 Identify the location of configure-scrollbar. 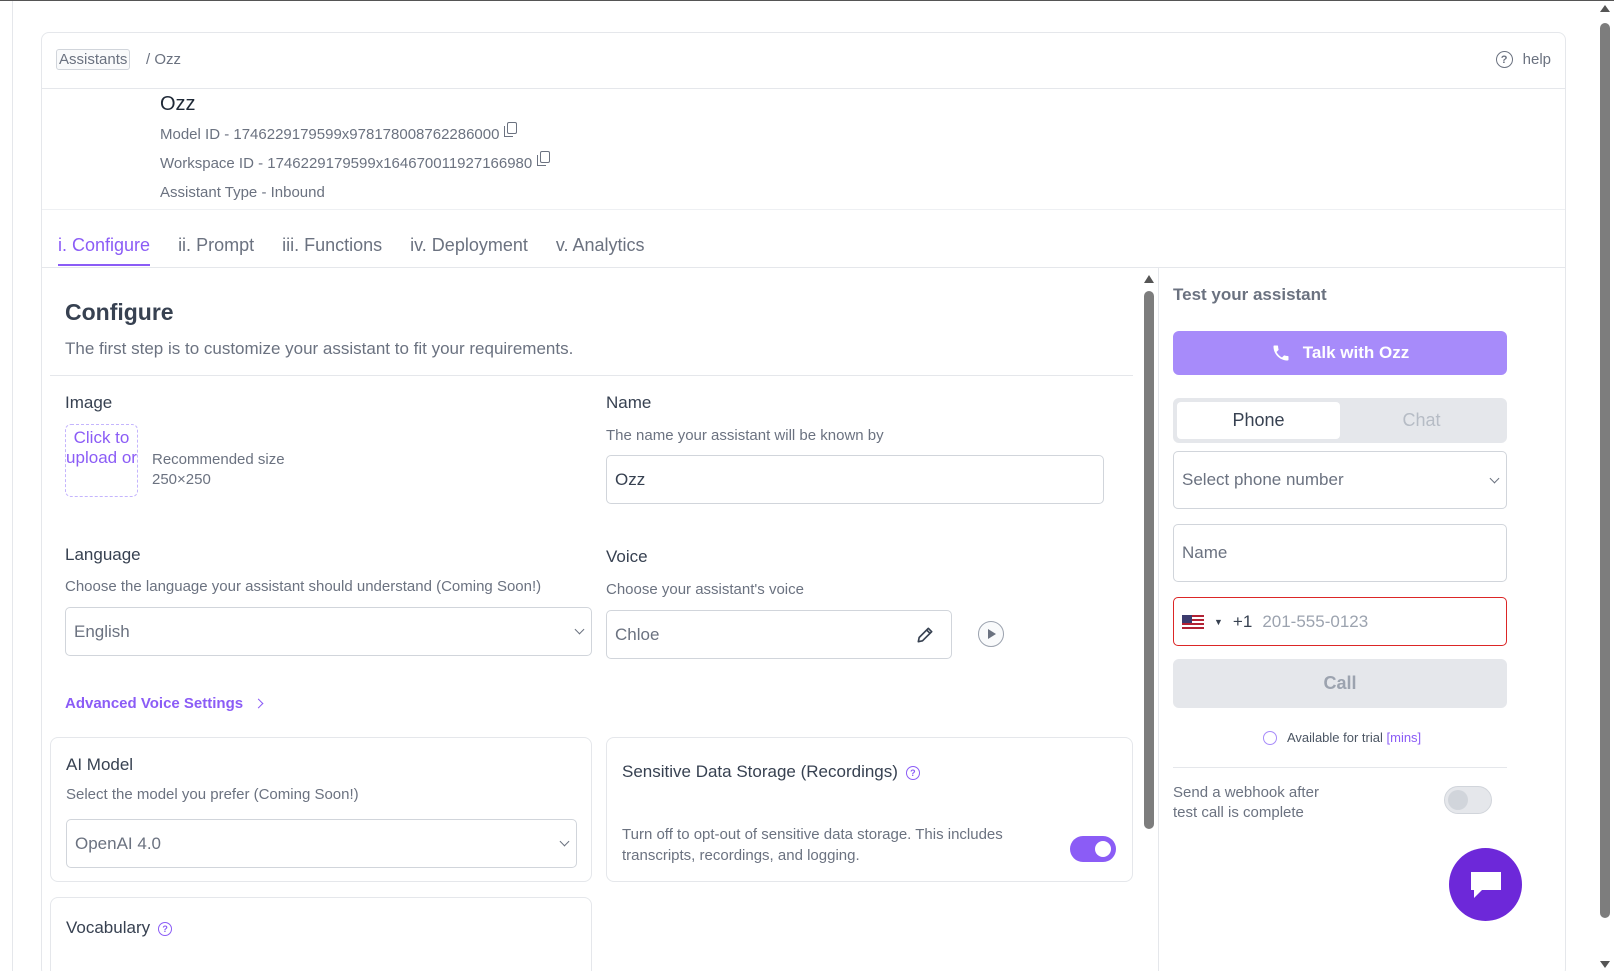
(1149, 622).